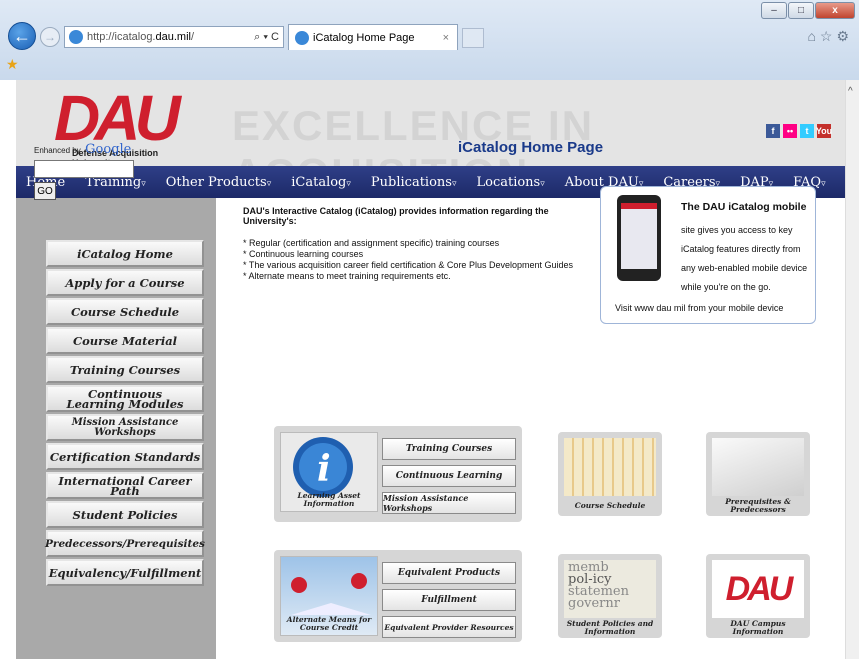  What do you see at coordinates (125, 572) in the screenshot?
I see `sidebar-item-equivalency-fulfillment: Equivalency/Fulfillment` at bounding box center [125, 572].